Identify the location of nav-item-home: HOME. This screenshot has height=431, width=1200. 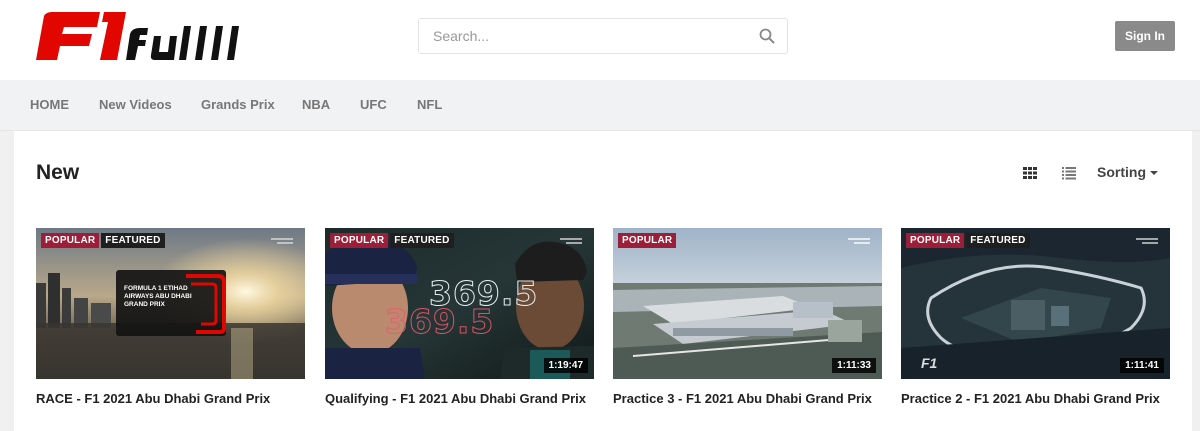
(49, 104).